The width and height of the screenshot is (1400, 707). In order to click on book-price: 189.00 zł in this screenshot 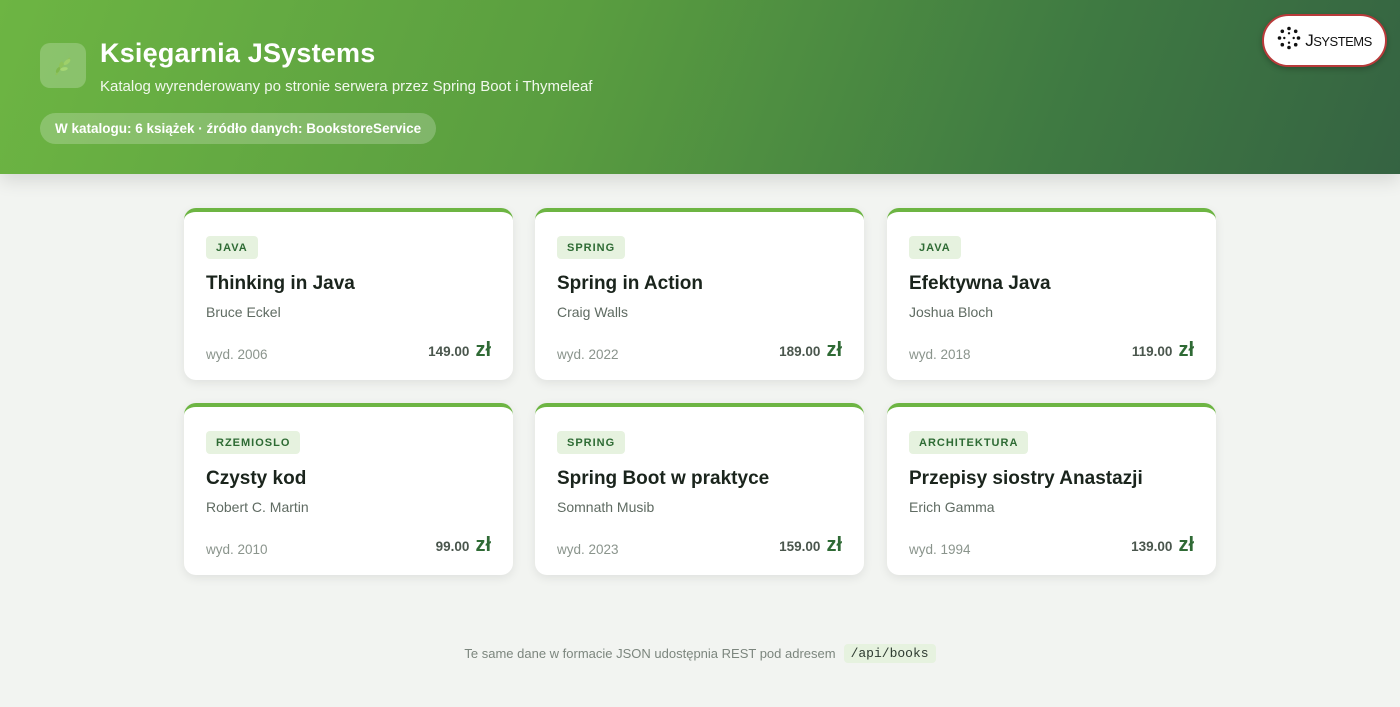, I will do `click(810, 350)`.